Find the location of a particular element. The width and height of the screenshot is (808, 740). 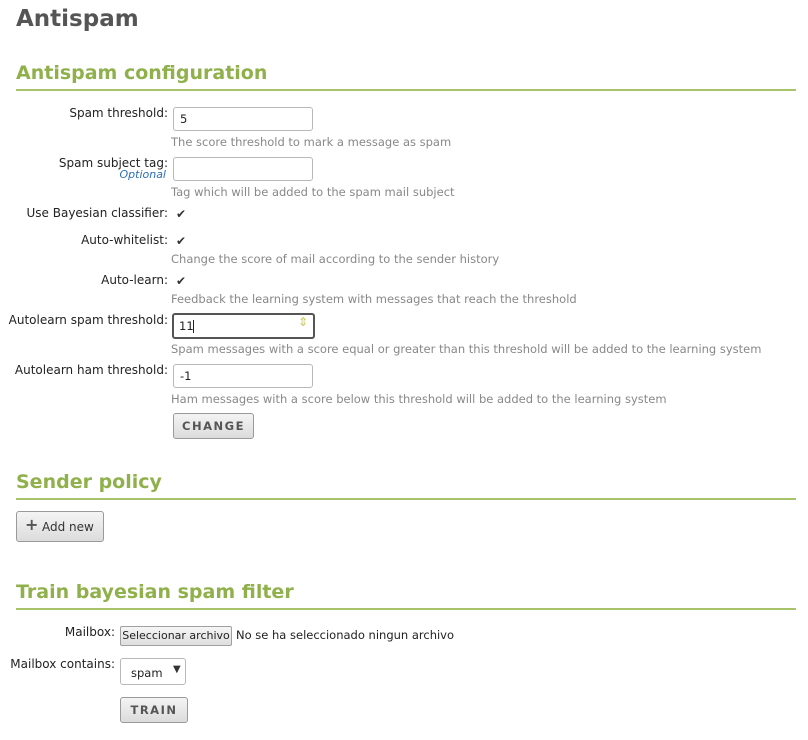

autolearn-ham-threshold-input is located at coordinates (243, 376).